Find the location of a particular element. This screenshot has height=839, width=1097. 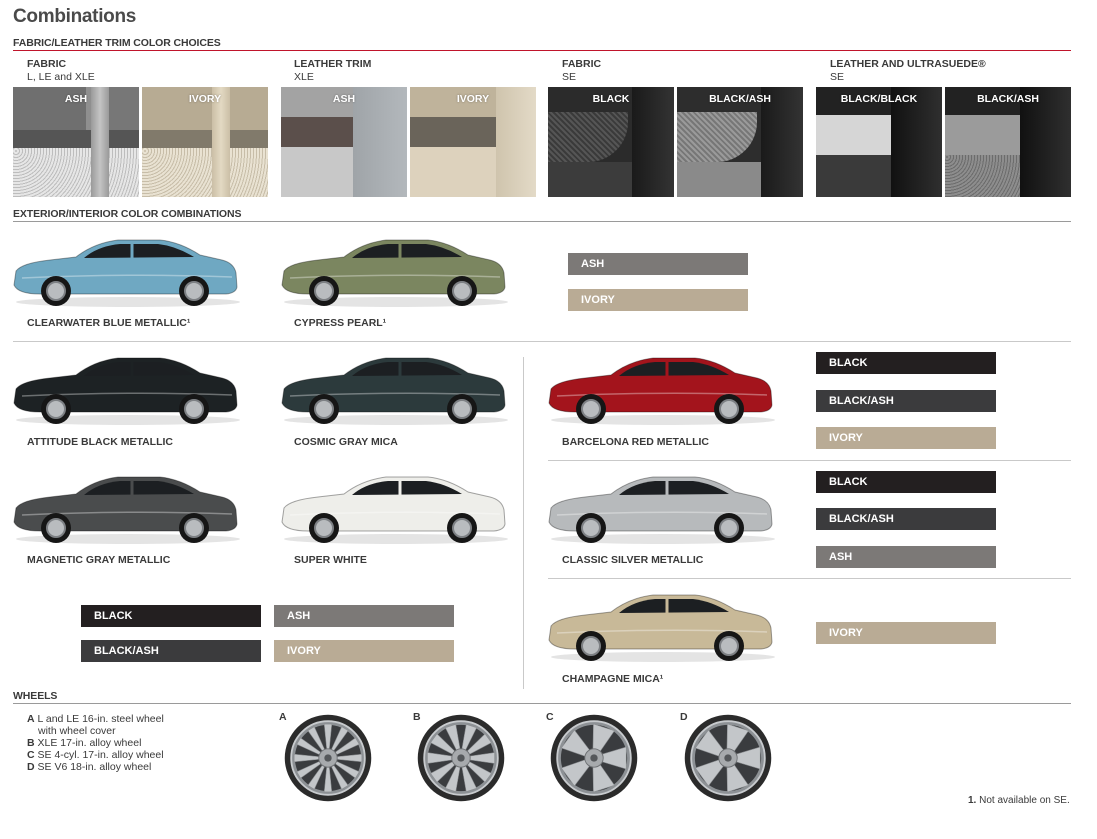

page-title: Combinations is located at coordinates (75, 16).